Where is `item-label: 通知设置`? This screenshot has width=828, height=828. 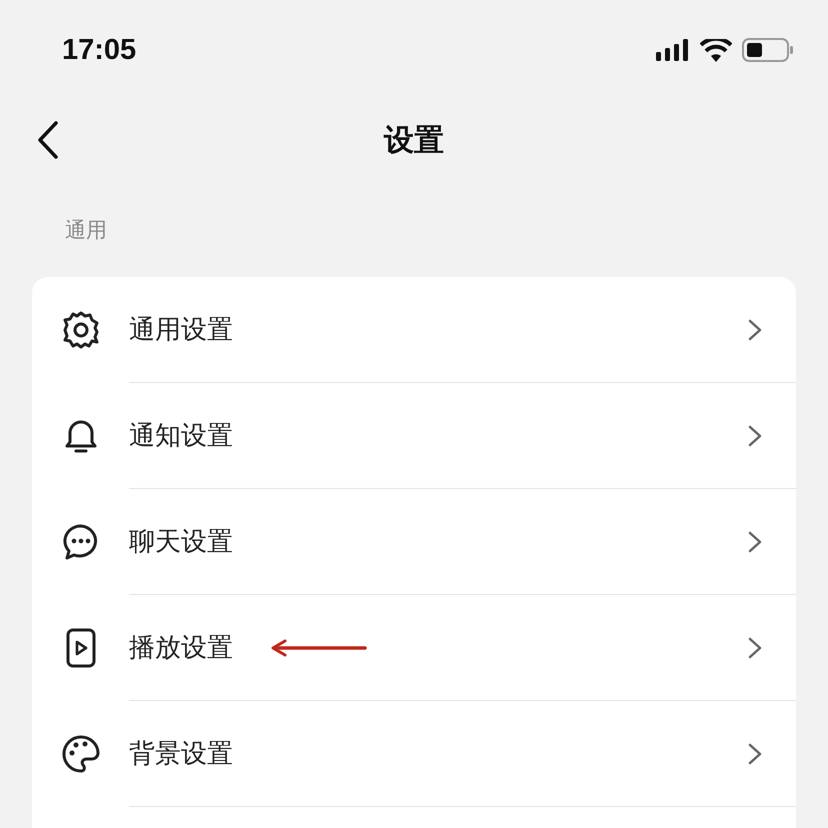 item-label: 通知设置 is located at coordinates (181, 436).